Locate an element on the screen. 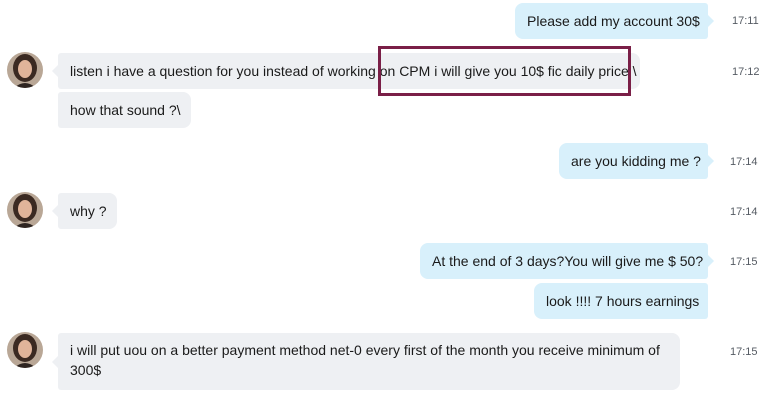 Image resolution: width=771 pixels, height=402 pixels. message-timestamp: 17:12 is located at coordinates (746, 72).